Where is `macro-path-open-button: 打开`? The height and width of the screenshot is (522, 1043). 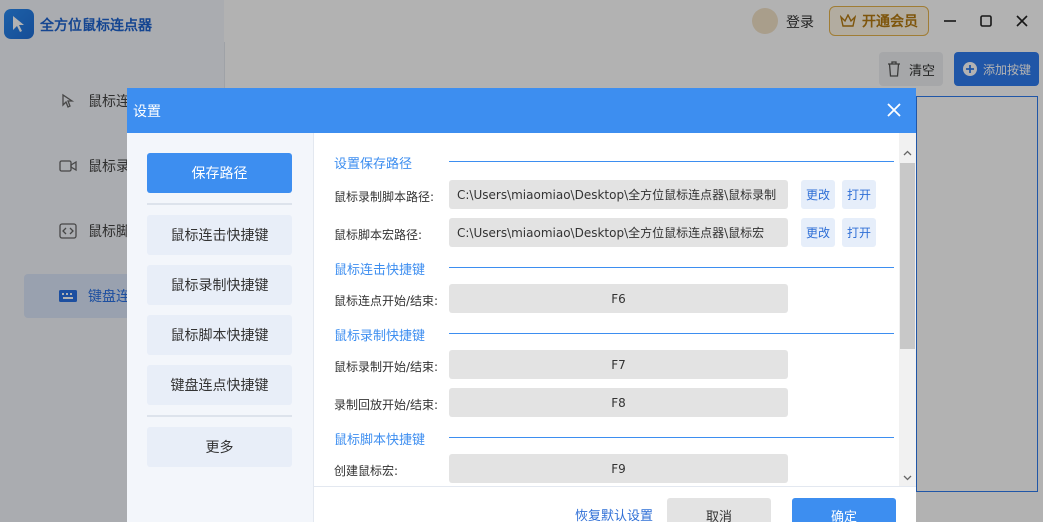 macro-path-open-button: 打开 is located at coordinates (859, 232).